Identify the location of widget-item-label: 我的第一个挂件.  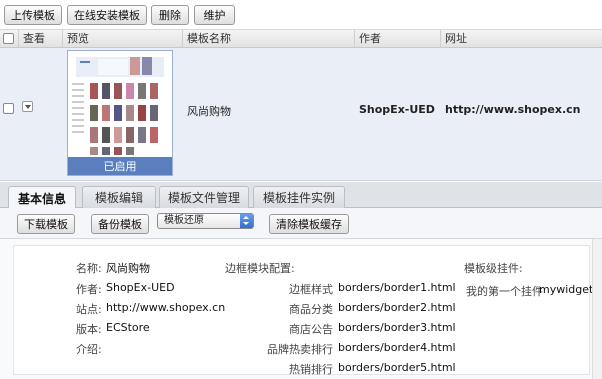
(504, 291).